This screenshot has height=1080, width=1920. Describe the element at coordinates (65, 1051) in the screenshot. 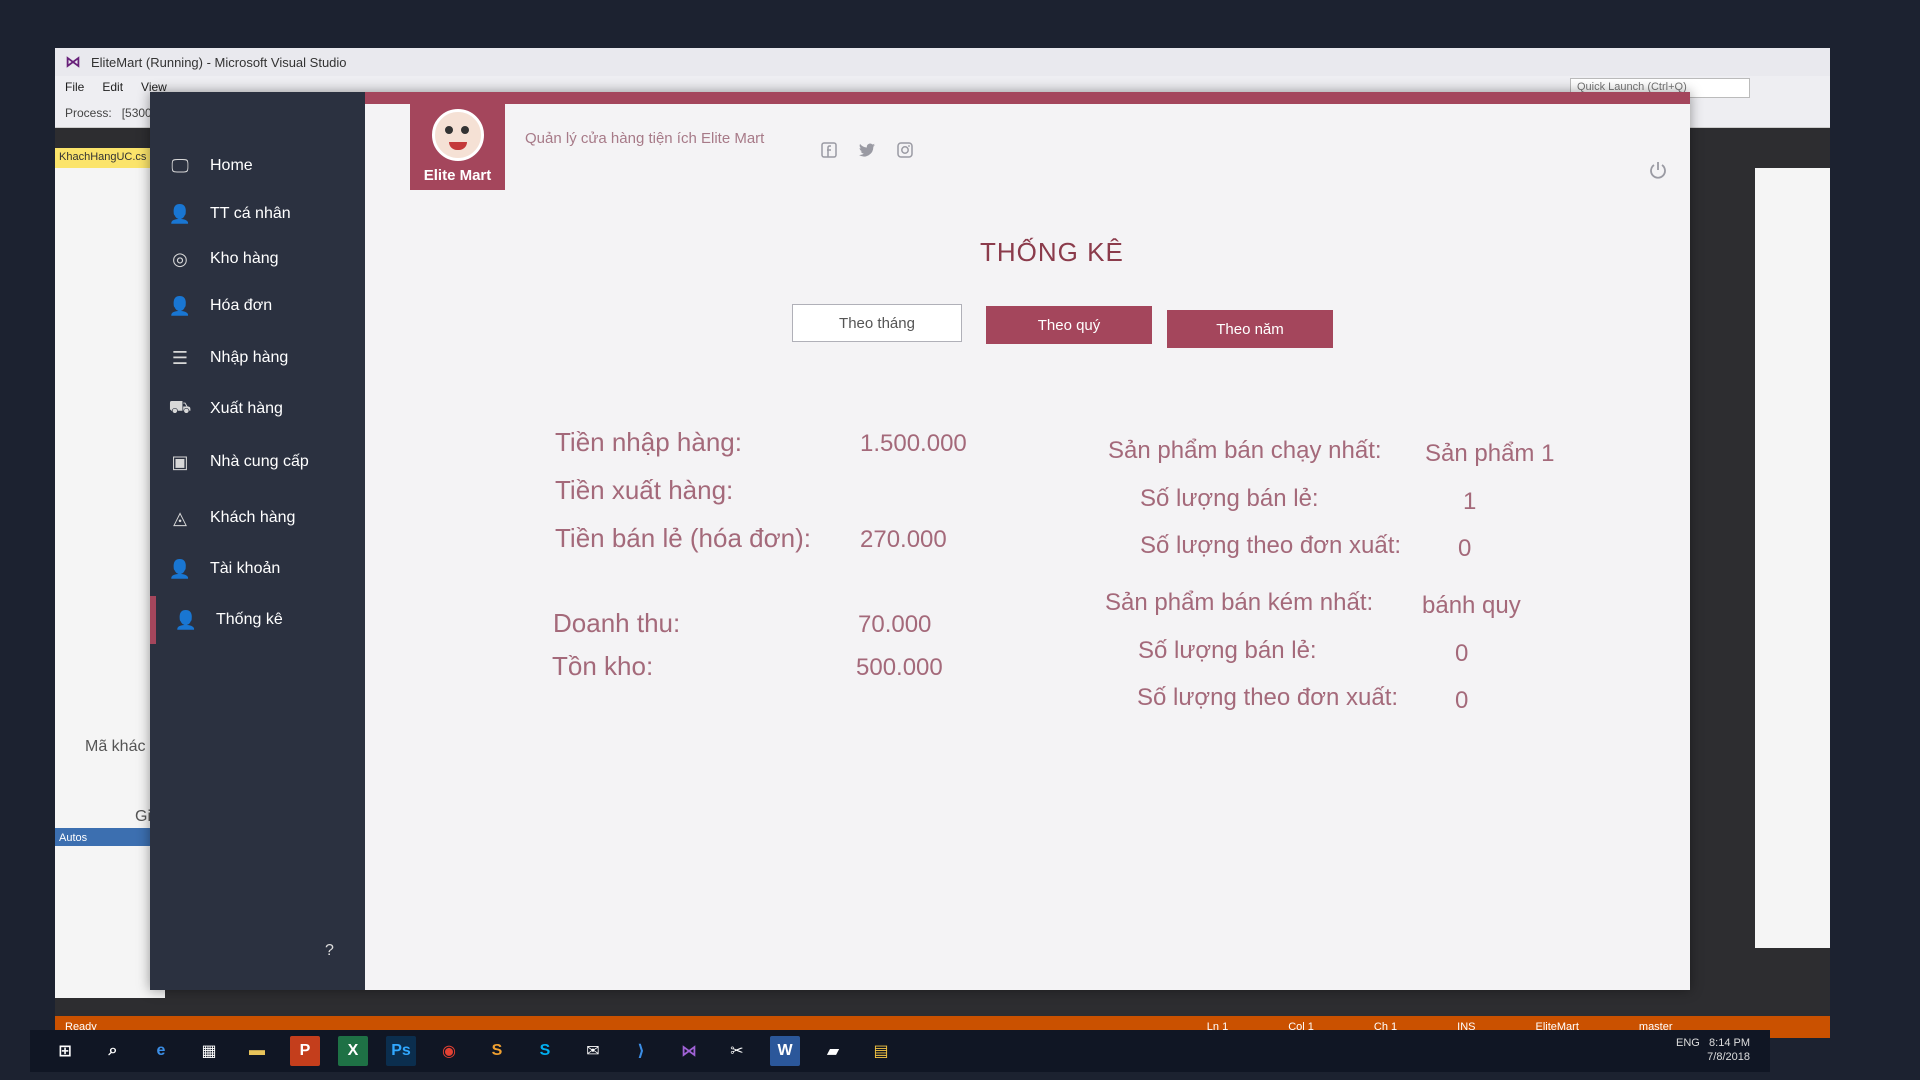

I see `windows-start-icon: ⊞` at that location.